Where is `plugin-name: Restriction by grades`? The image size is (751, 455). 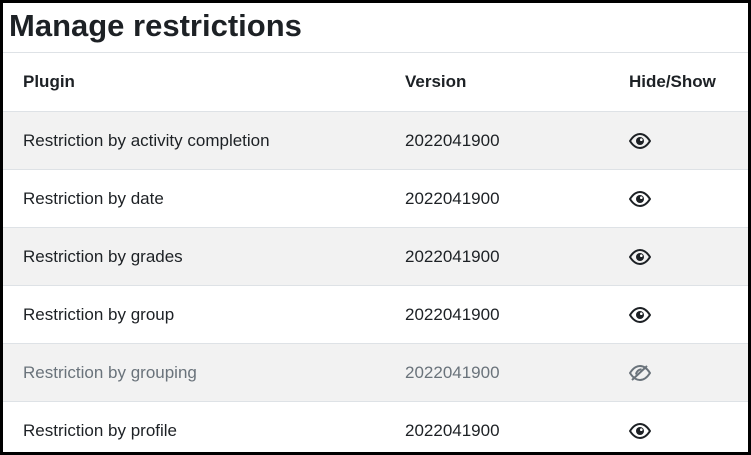
plugin-name: Restriction by grades is located at coordinates (204, 256).